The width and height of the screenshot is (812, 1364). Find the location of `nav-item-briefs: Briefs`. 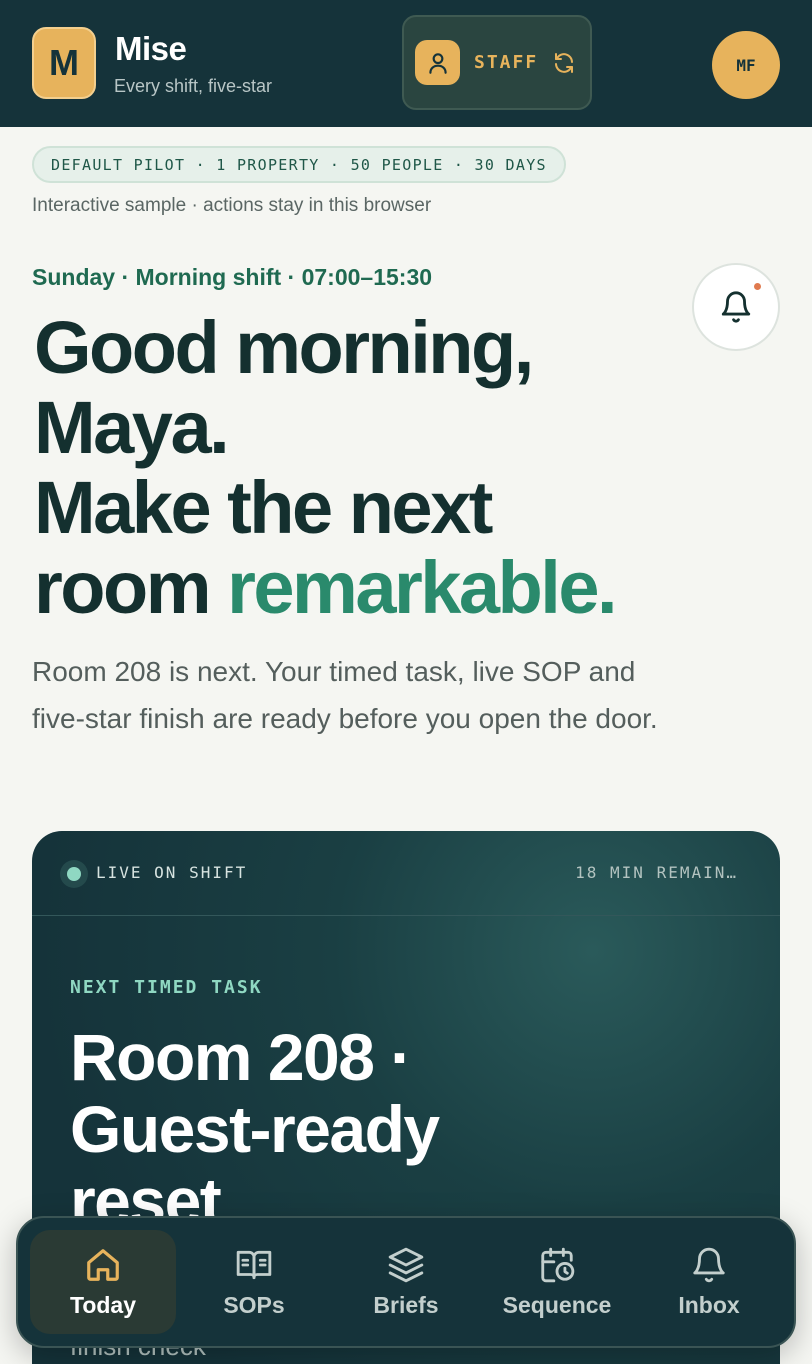

nav-item-briefs: Briefs is located at coordinates (406, 1282).